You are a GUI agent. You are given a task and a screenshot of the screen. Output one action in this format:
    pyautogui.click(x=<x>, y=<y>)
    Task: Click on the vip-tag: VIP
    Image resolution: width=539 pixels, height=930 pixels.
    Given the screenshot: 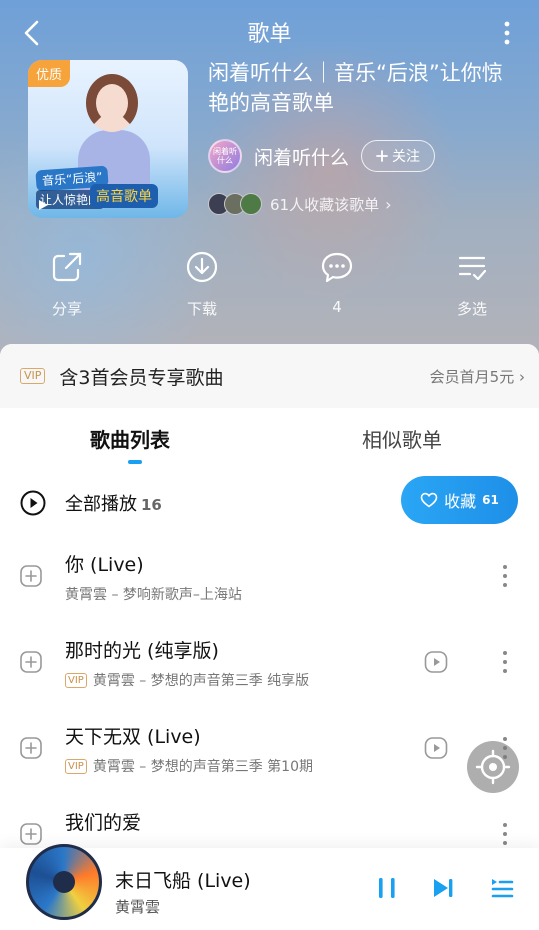 What is the action you would take?
    pyautogui.click(x=33, y=376)
    